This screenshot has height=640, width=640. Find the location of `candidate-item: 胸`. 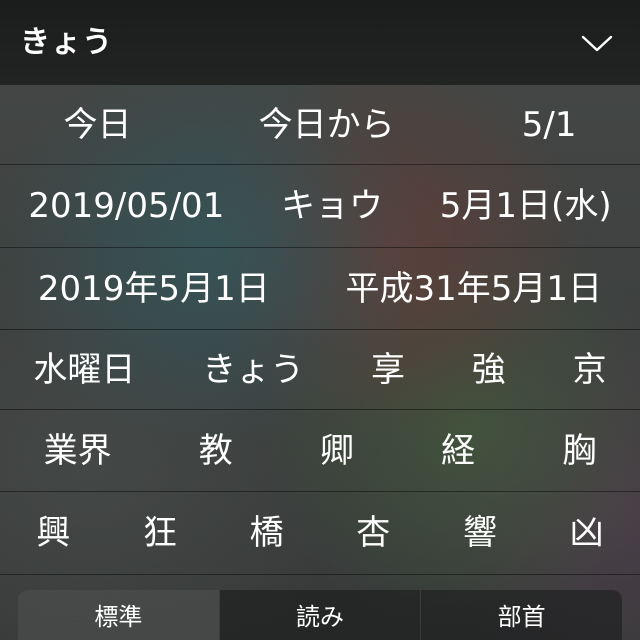

candidate-item: 胸 is located at coordinates (579, 451).